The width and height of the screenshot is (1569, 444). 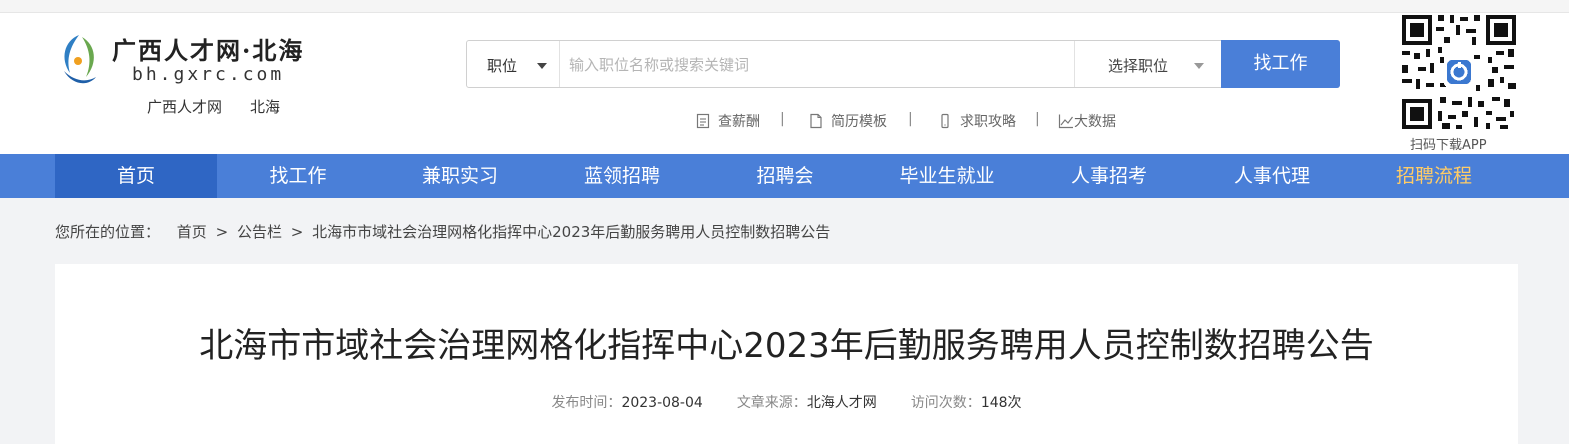 I want to click on logo-text: 广西人才网·北海, so click(x=208, y=48).